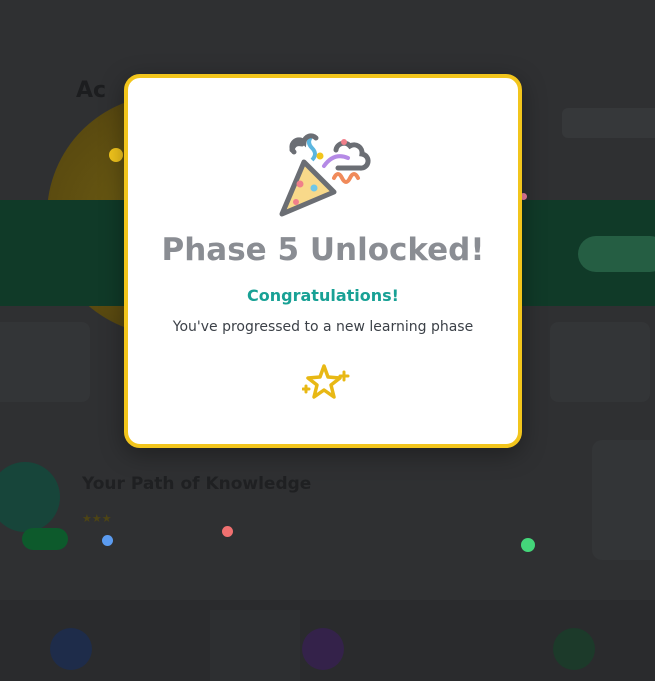 Image resolution: width=655 pixels, height=681 pixels. What do you see at coordinates (616, 254) in the screenshot?
I see `background-banner-button` at bounding box center [616, 254].